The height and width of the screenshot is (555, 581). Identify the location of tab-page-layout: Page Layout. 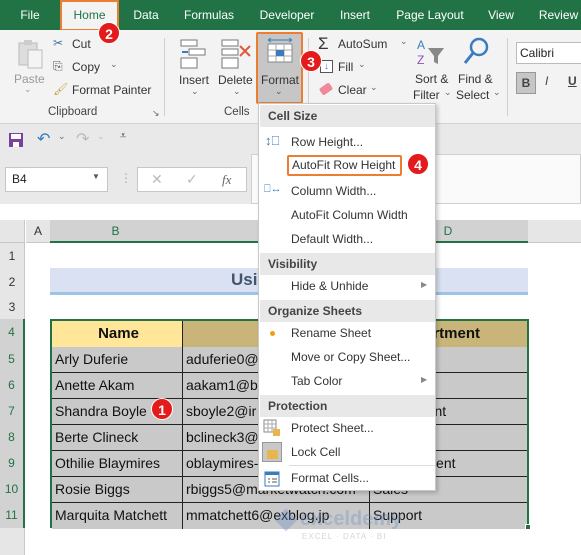
(430, 15).